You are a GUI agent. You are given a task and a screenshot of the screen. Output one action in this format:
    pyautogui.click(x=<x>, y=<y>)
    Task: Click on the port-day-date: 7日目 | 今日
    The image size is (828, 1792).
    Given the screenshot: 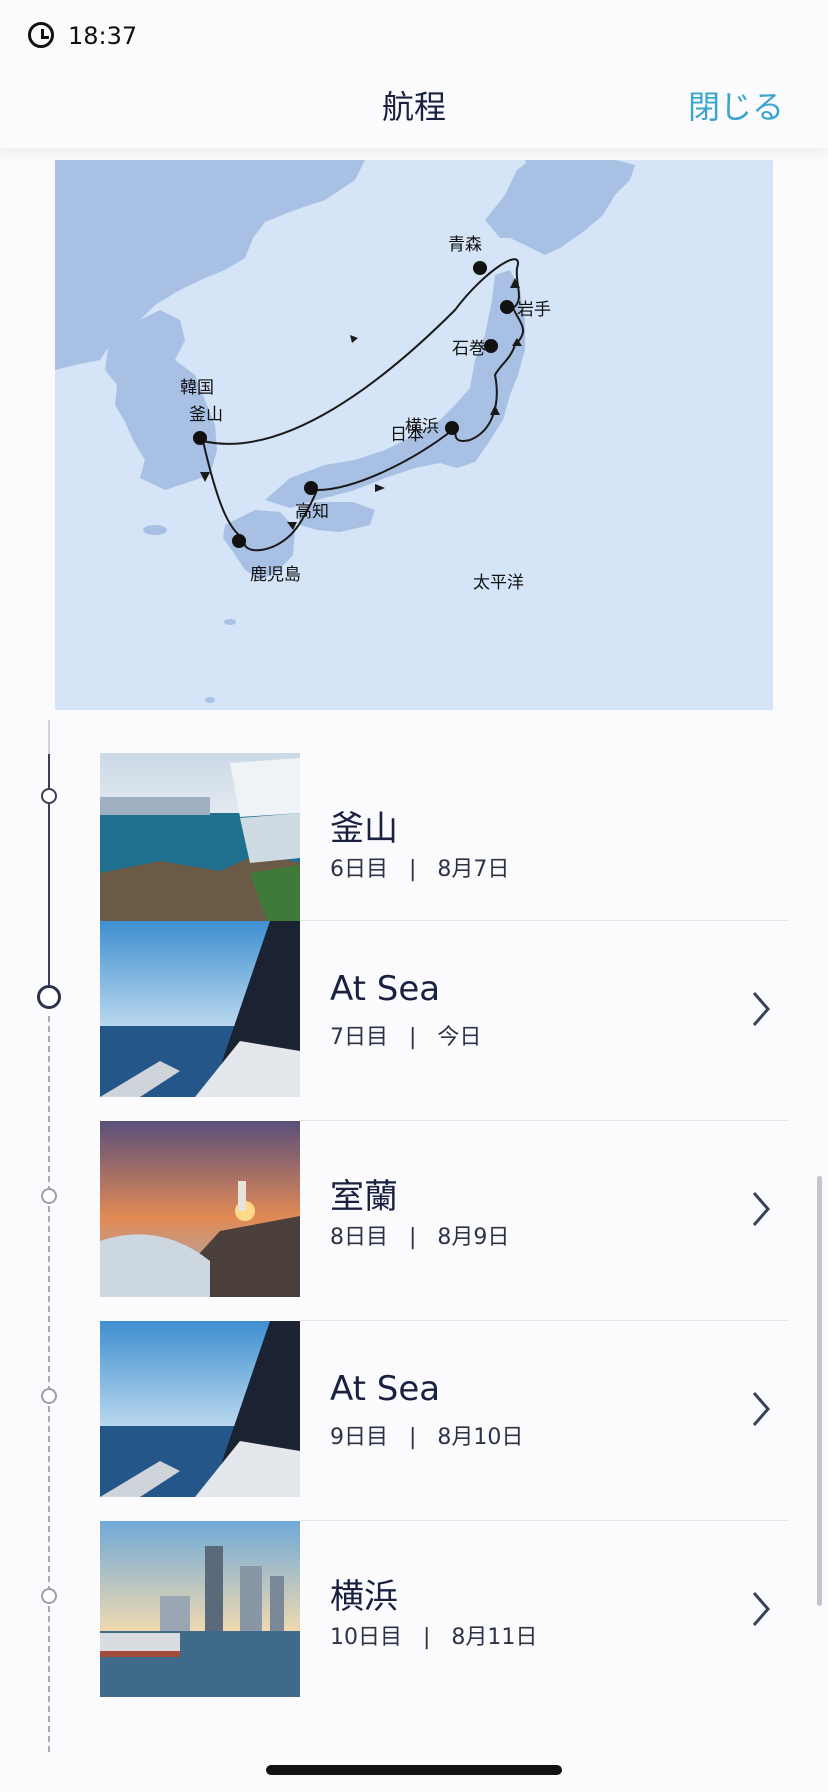 What is the action you would take?
    pyautogui.click(x=405, y=1035)
    